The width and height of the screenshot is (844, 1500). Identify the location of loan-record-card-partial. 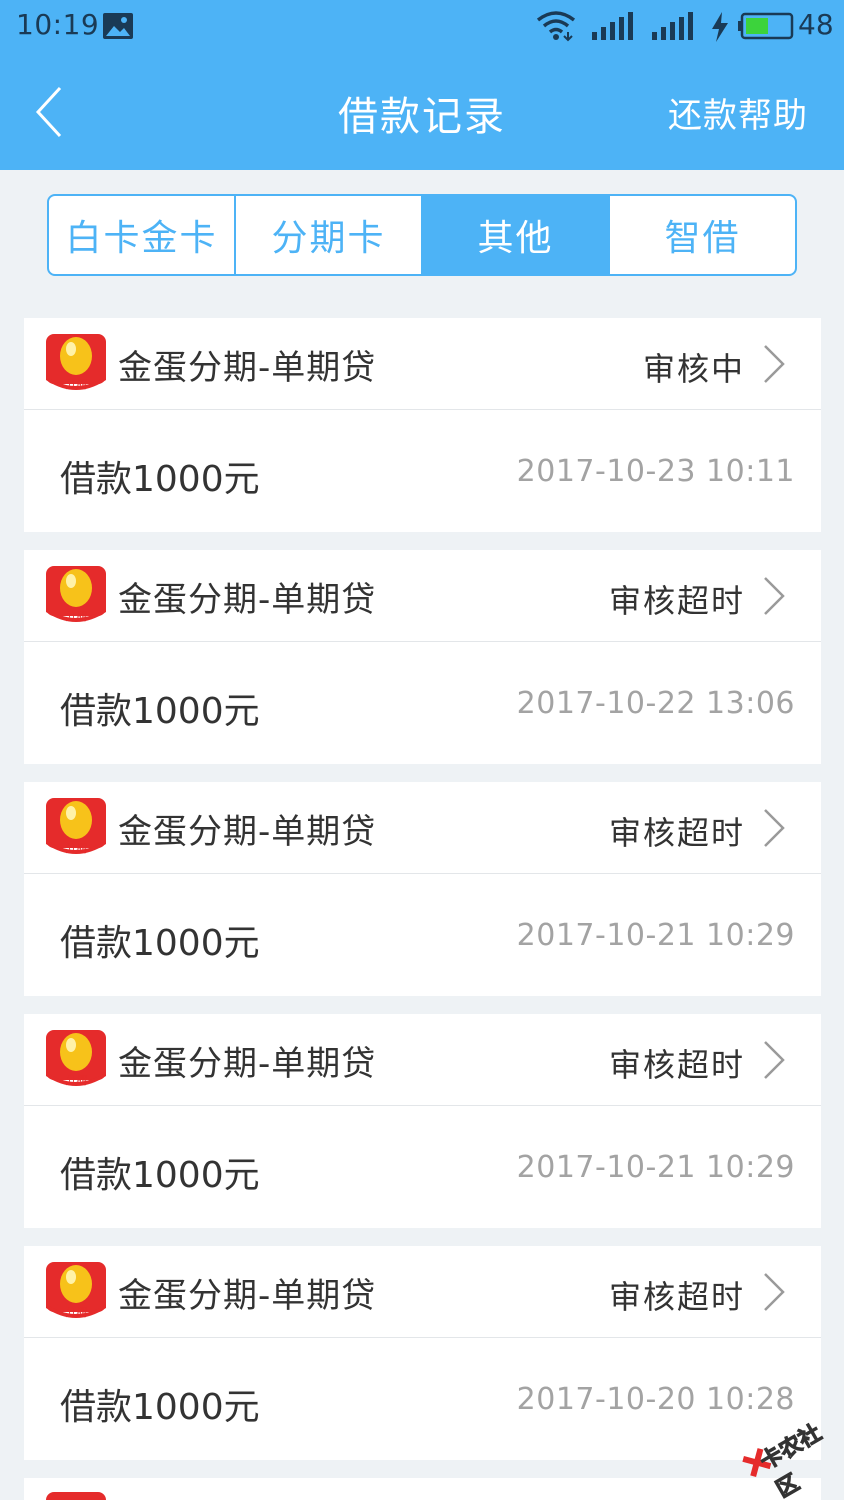
(422, 1489).